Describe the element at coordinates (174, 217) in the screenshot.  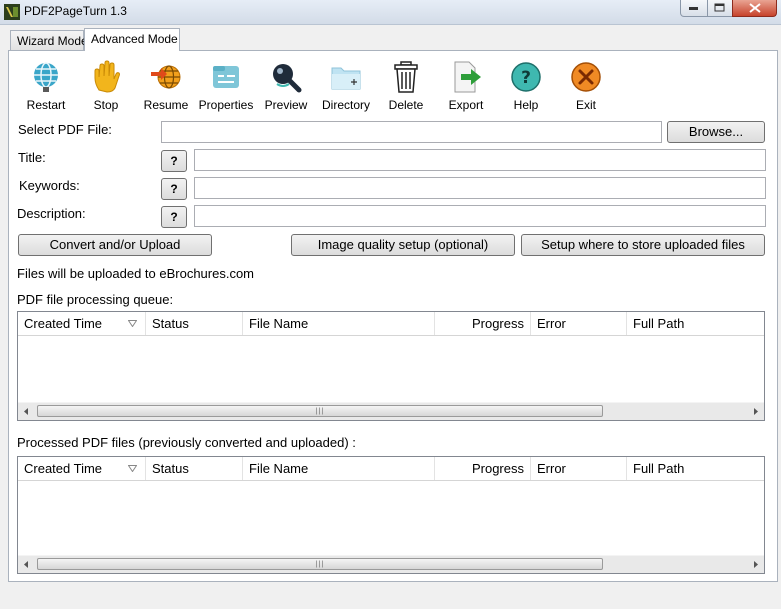
I see `description-help-button: ?` at that location.